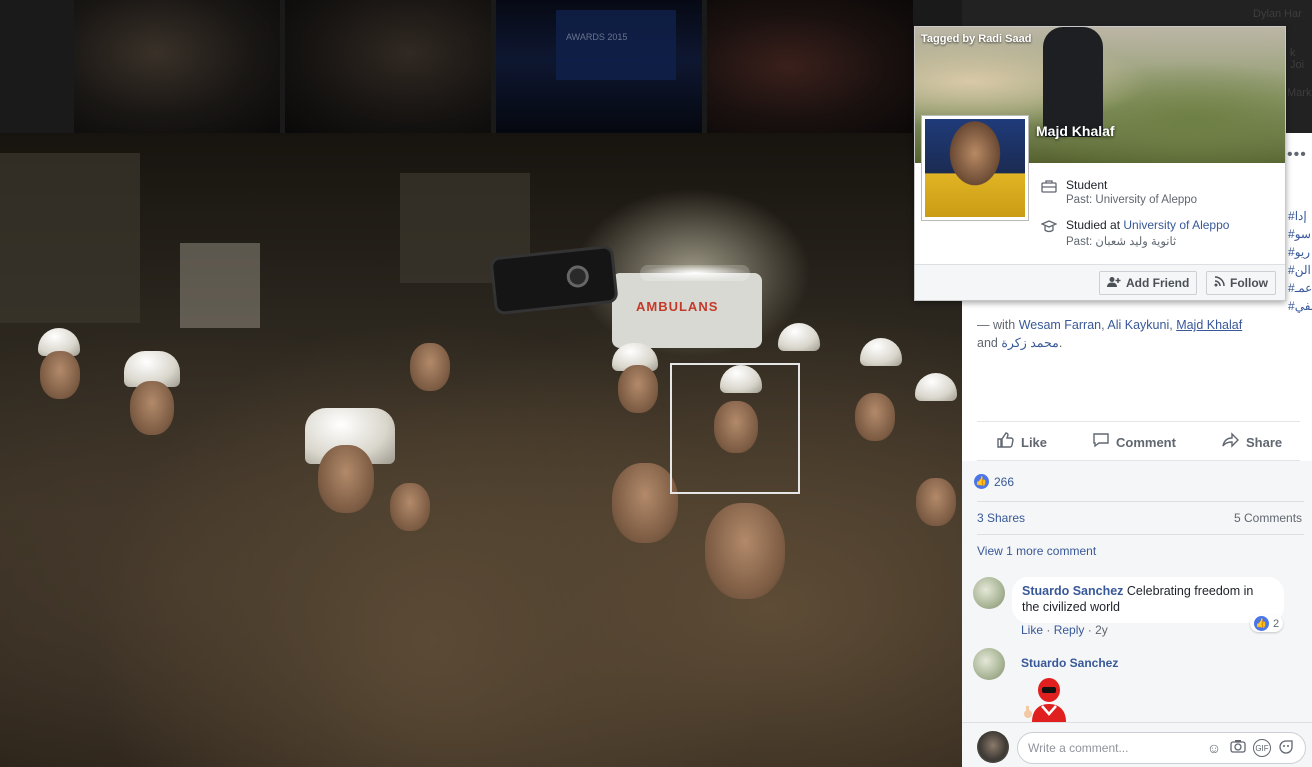 The width and height of the screenshot is (1312, 767). I want to click on school-link: University of Aleppo, so click(1176, 225).